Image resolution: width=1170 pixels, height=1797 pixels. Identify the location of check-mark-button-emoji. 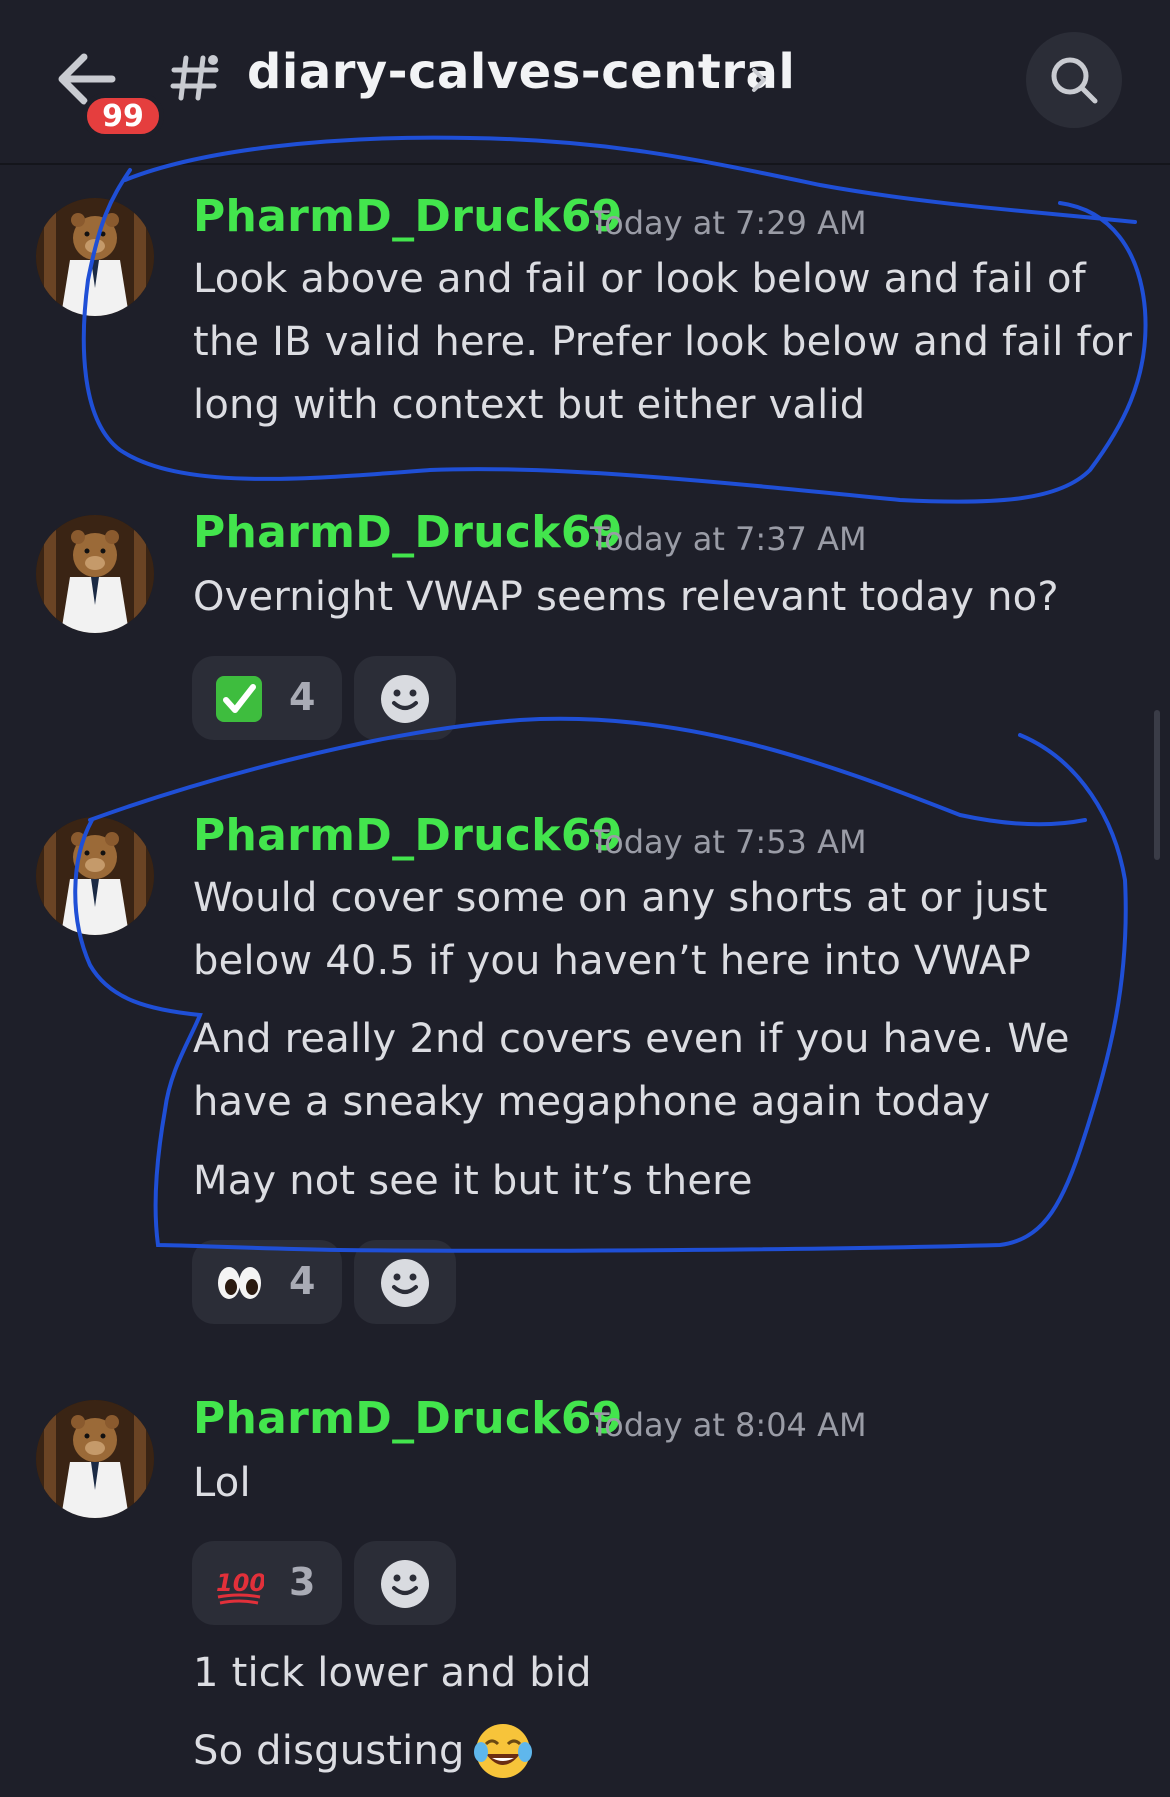
(239, 699).